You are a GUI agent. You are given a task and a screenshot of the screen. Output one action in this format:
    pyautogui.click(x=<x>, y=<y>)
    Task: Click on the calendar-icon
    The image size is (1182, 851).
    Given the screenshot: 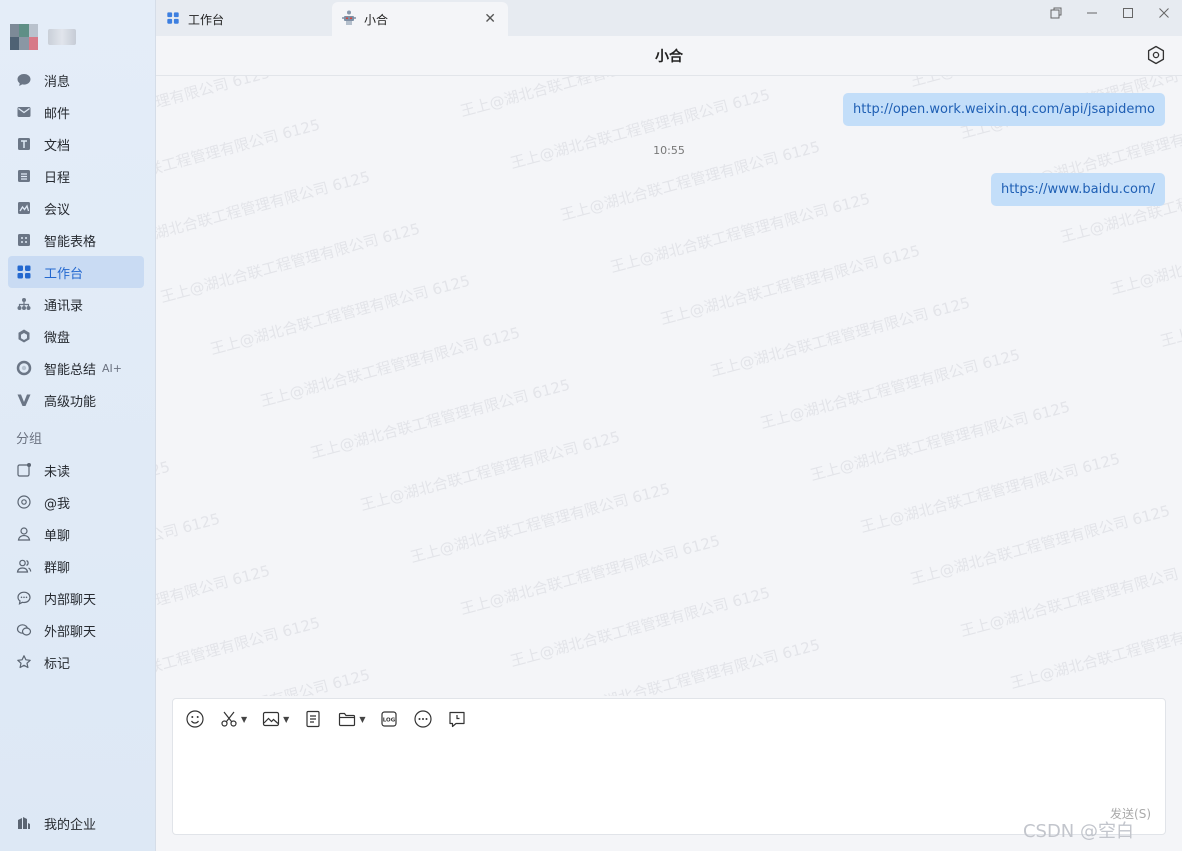 What is the action you would take?
    pyautogui.click(x=24, y=176)
    